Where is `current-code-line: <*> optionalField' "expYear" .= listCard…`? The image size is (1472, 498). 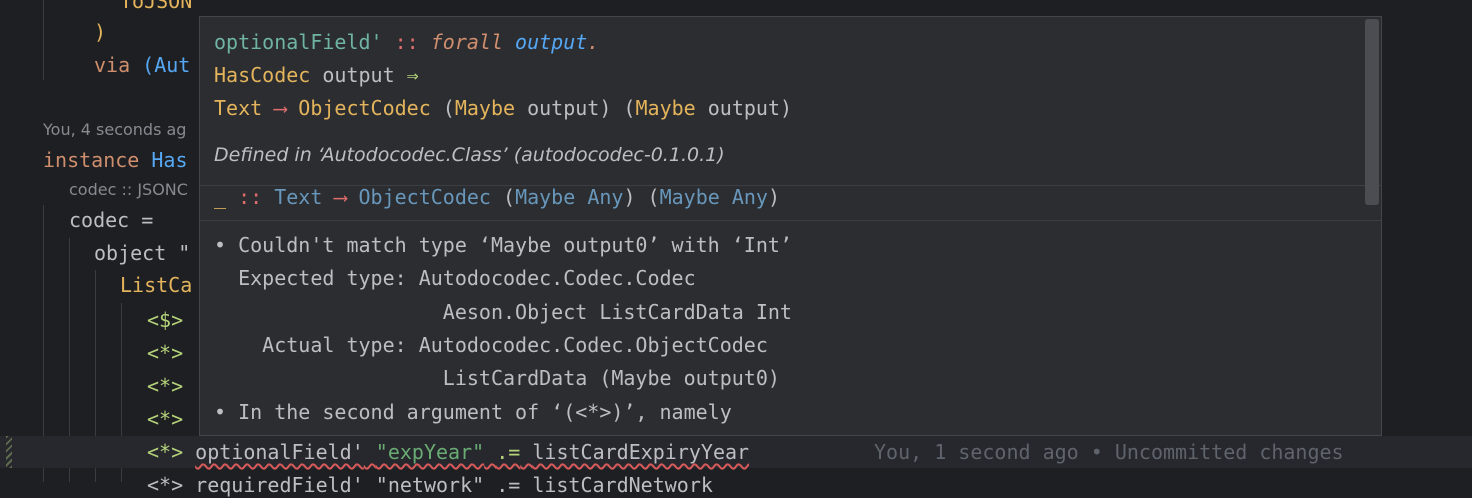
current-code-line: <*> optionalField' "expYear" .= listCard… is located at coordinates (448, 452).